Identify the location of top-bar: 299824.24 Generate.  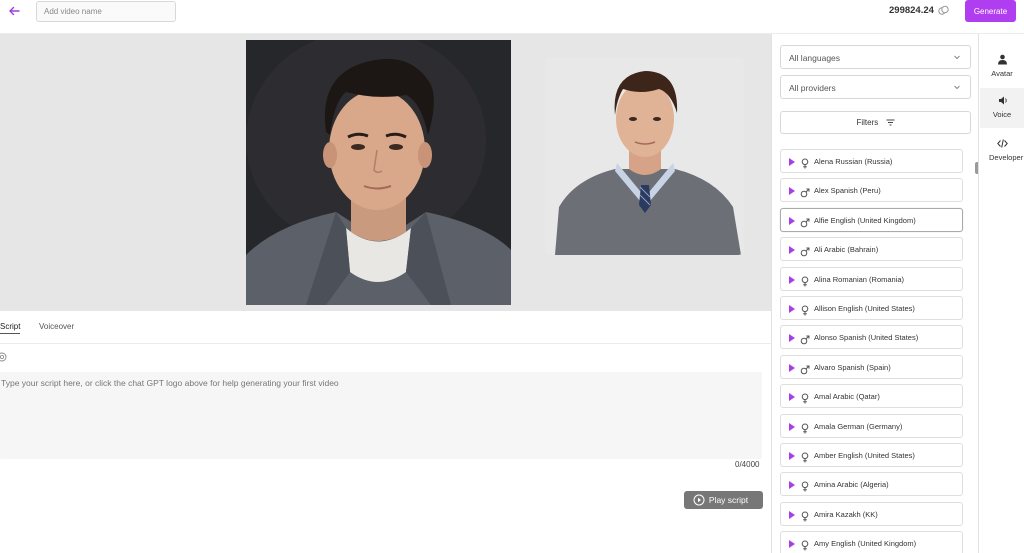
(512, 17).